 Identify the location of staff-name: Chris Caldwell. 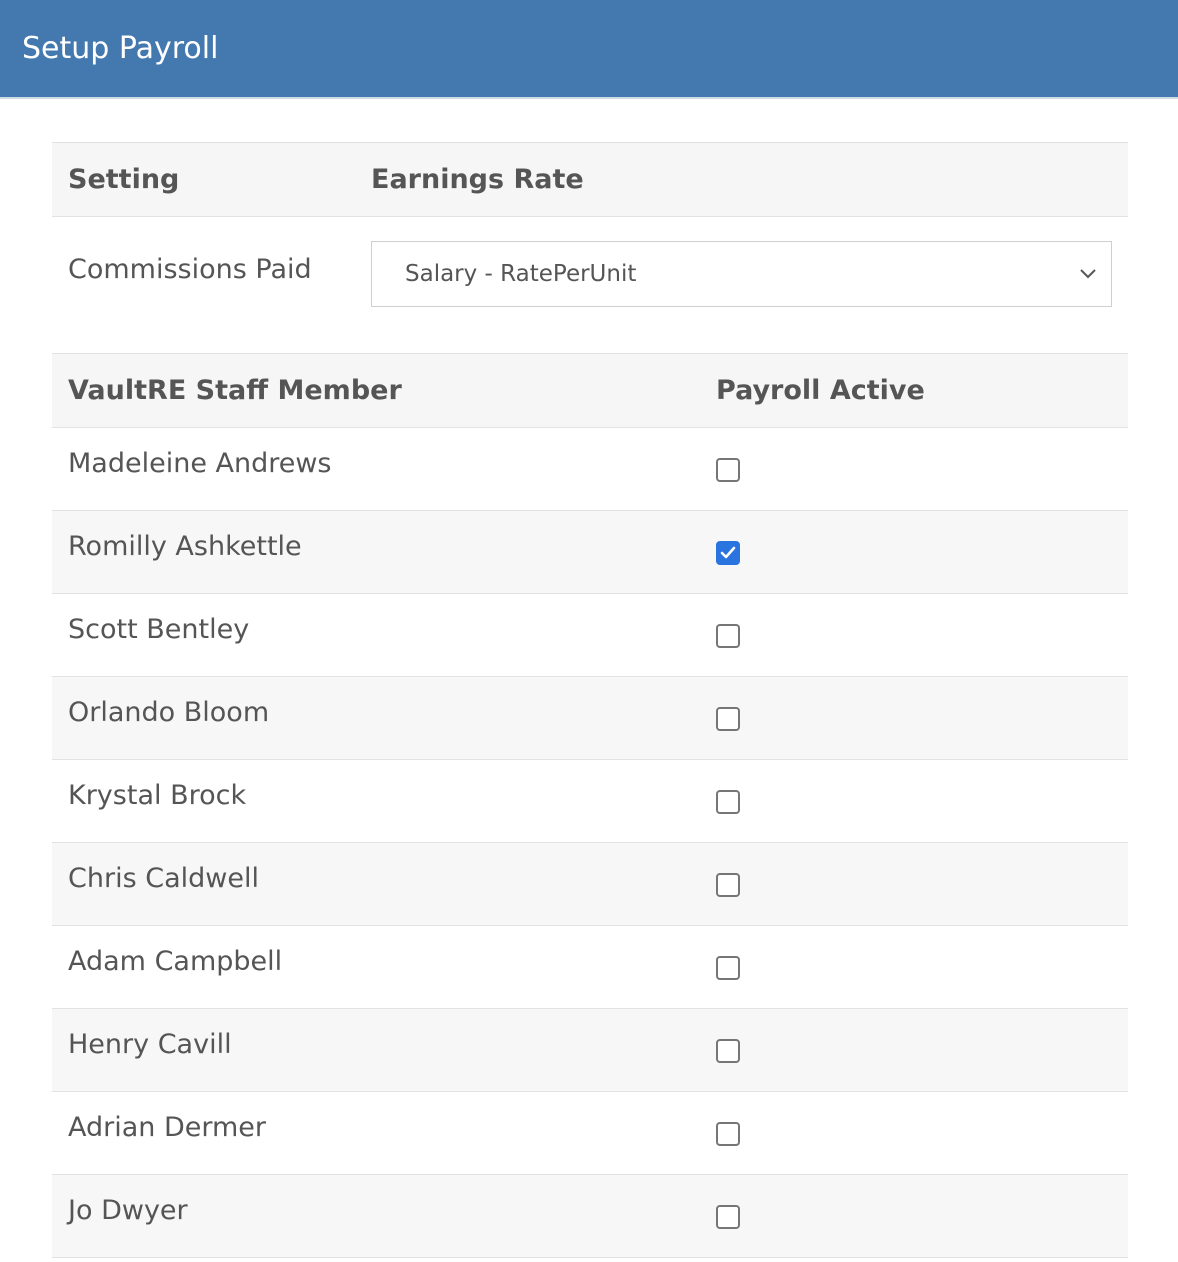
(376, 884).